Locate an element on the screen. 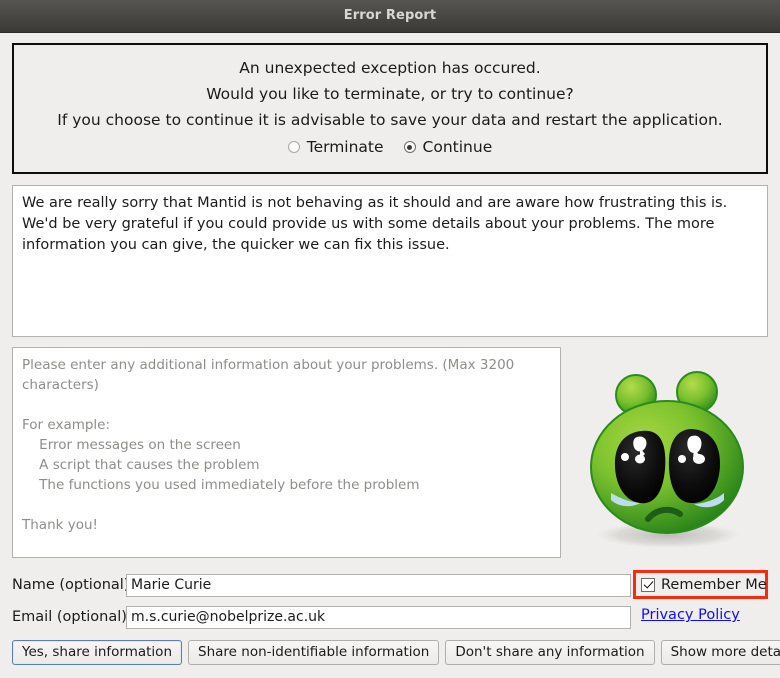 Image resolution: width=780 pixels, height=678 pixels. email-field-row: Email (optional) is located at coordinates (321, 617).